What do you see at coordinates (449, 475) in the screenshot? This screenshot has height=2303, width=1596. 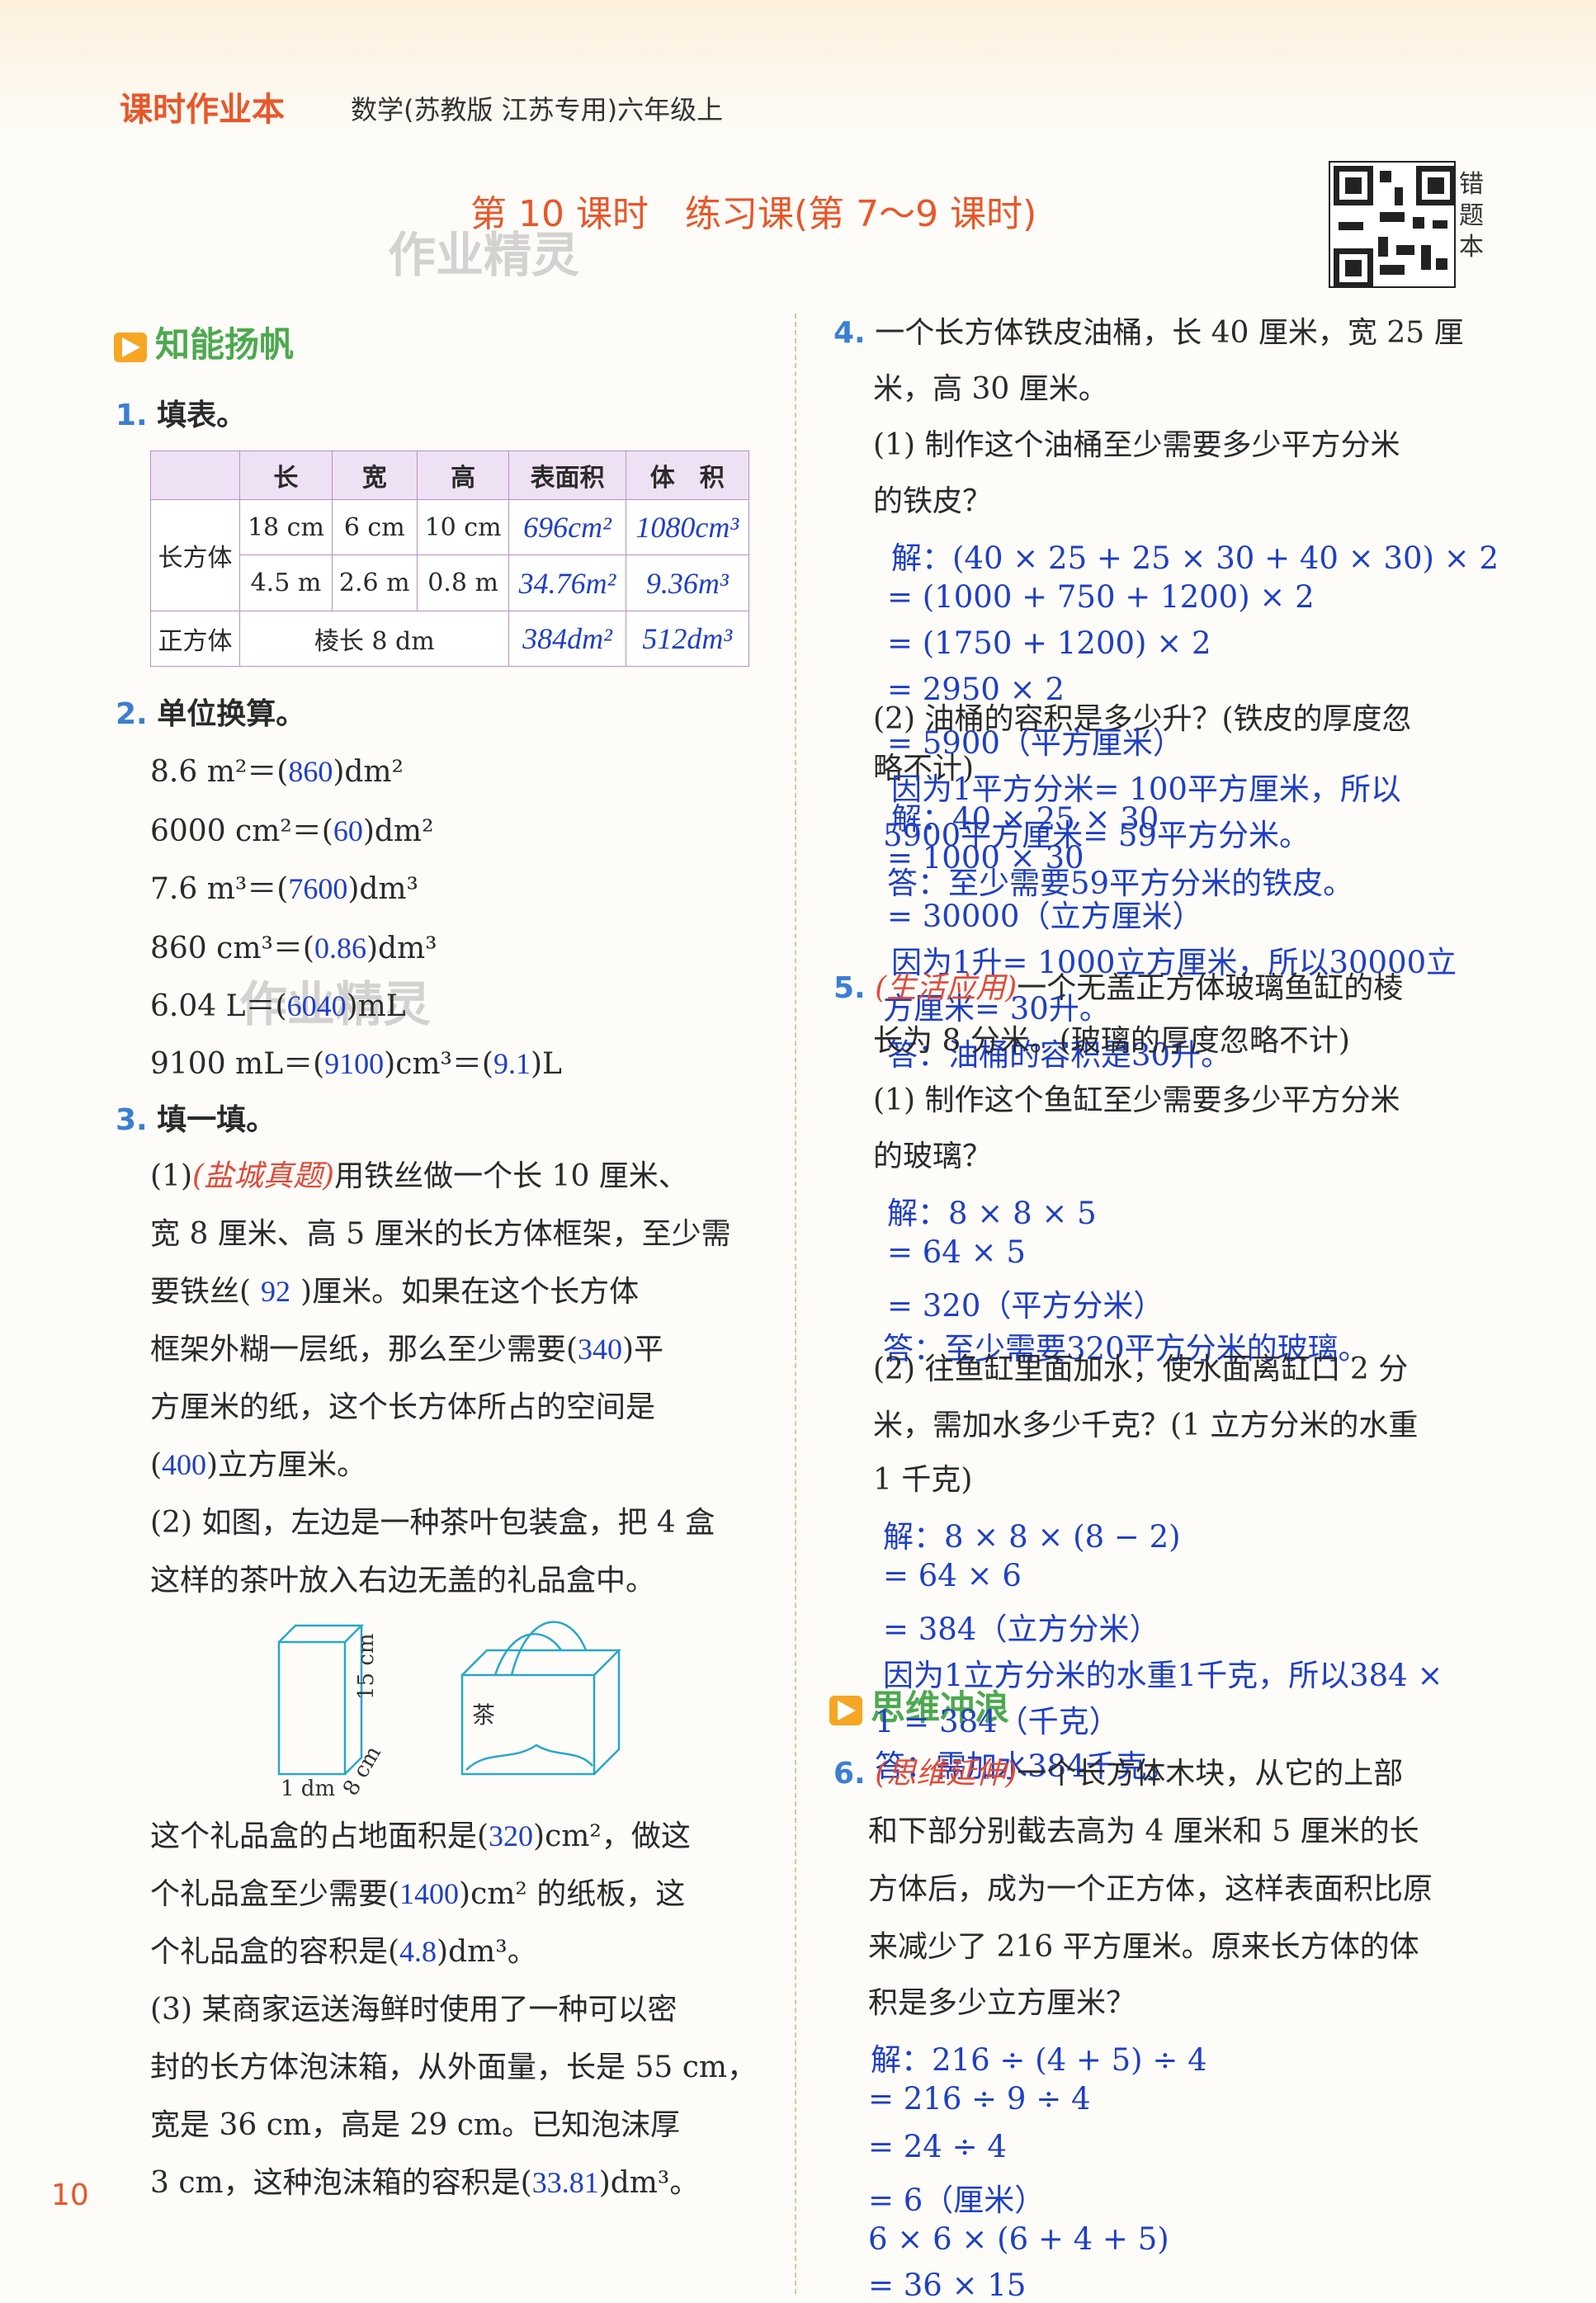 I see `table-header-row: 长 宽 高 表面积 体 积` at bounding box center [449, 475].